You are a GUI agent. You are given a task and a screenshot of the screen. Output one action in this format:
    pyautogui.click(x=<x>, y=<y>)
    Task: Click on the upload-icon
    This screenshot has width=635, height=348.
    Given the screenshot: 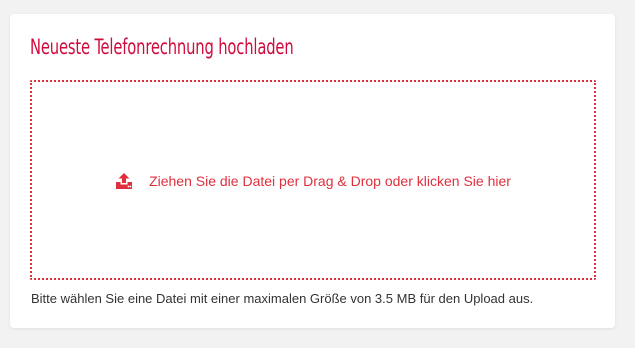 What is the action you would take?
    pyautogui.click(x=124, y=181)
    